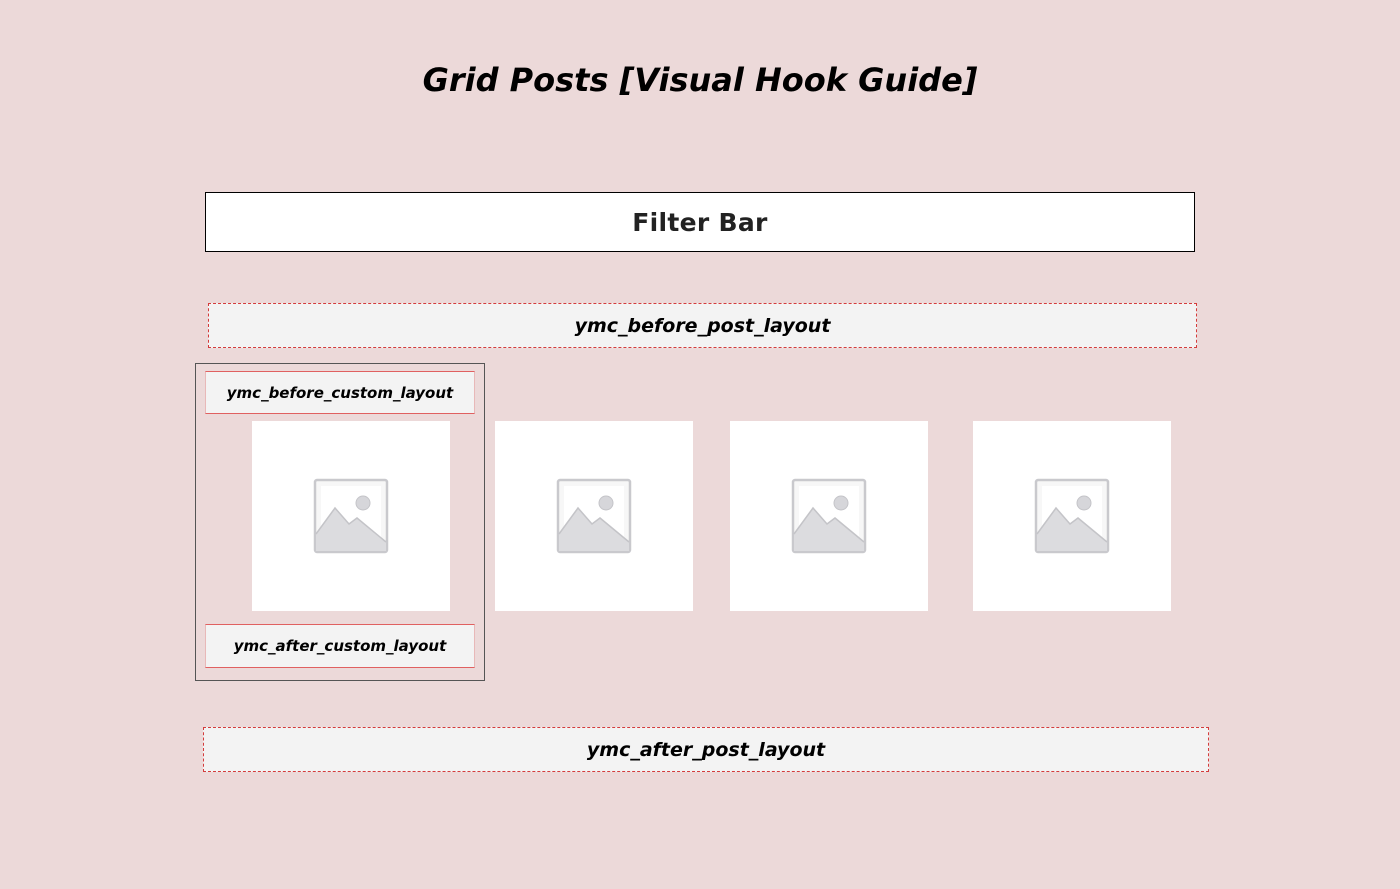  Describe the element at coordinates (700, 222) in the screenshot. I see `filter-bar: Filter Bar` at that location.